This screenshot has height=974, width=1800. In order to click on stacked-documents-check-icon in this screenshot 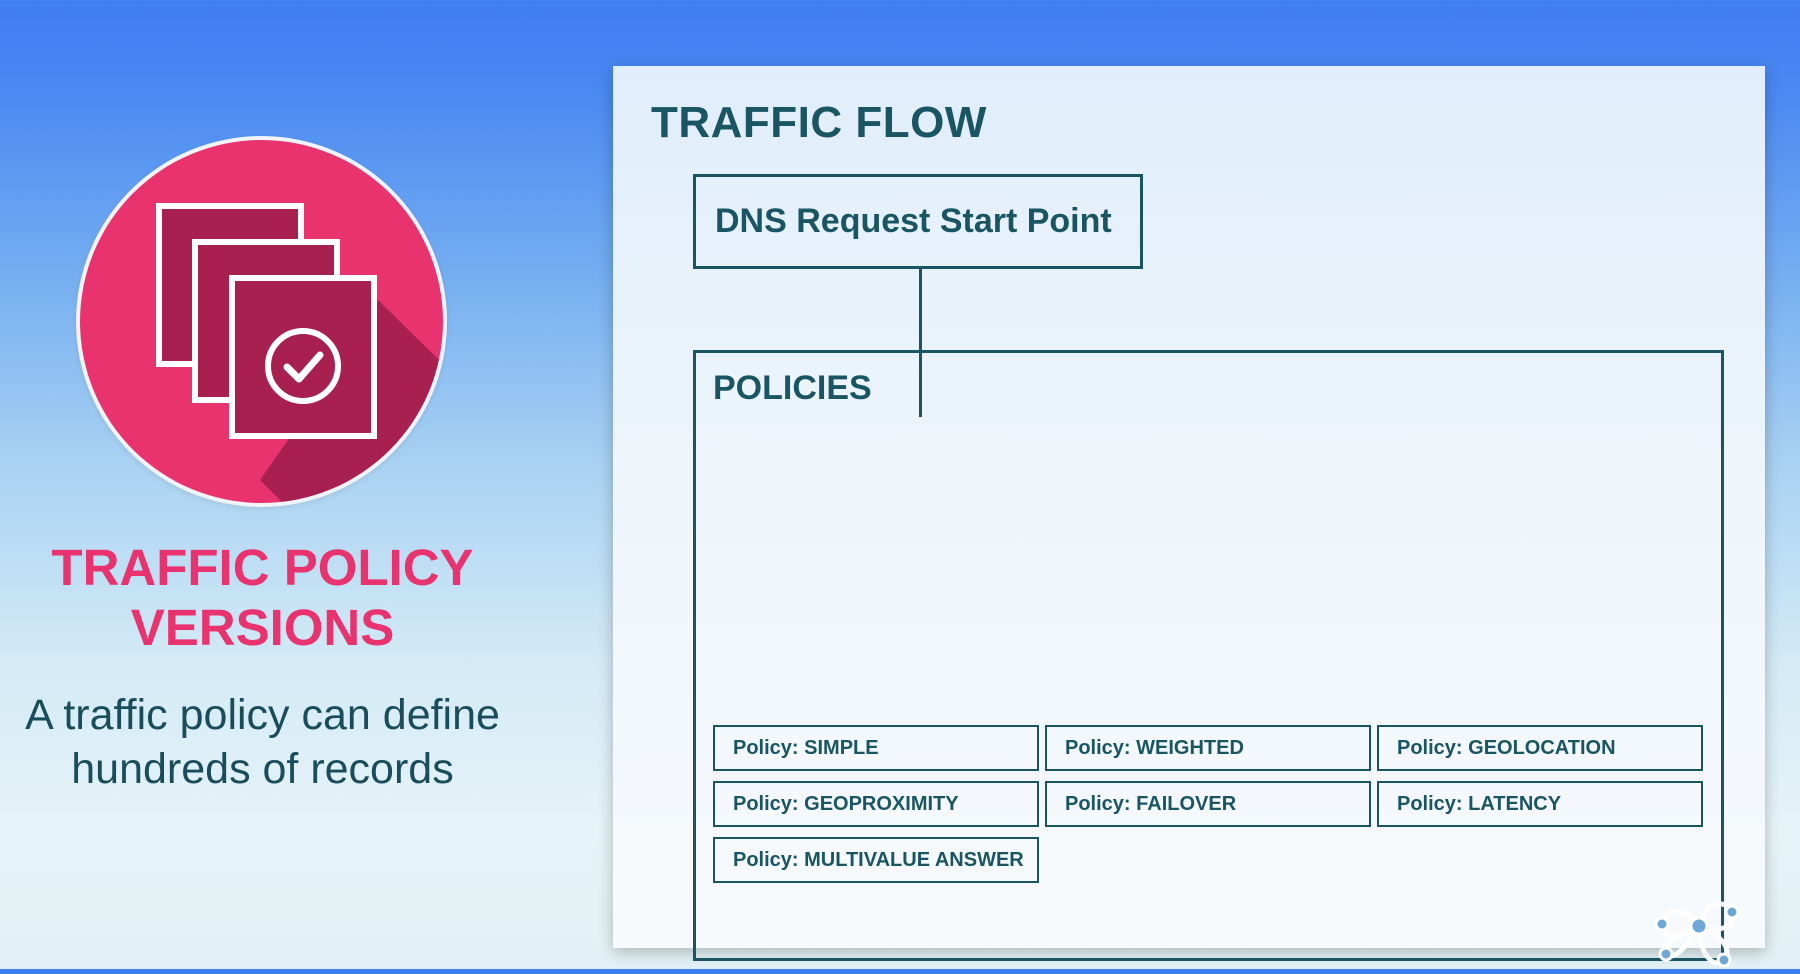, I will do `click(261, 321)`.